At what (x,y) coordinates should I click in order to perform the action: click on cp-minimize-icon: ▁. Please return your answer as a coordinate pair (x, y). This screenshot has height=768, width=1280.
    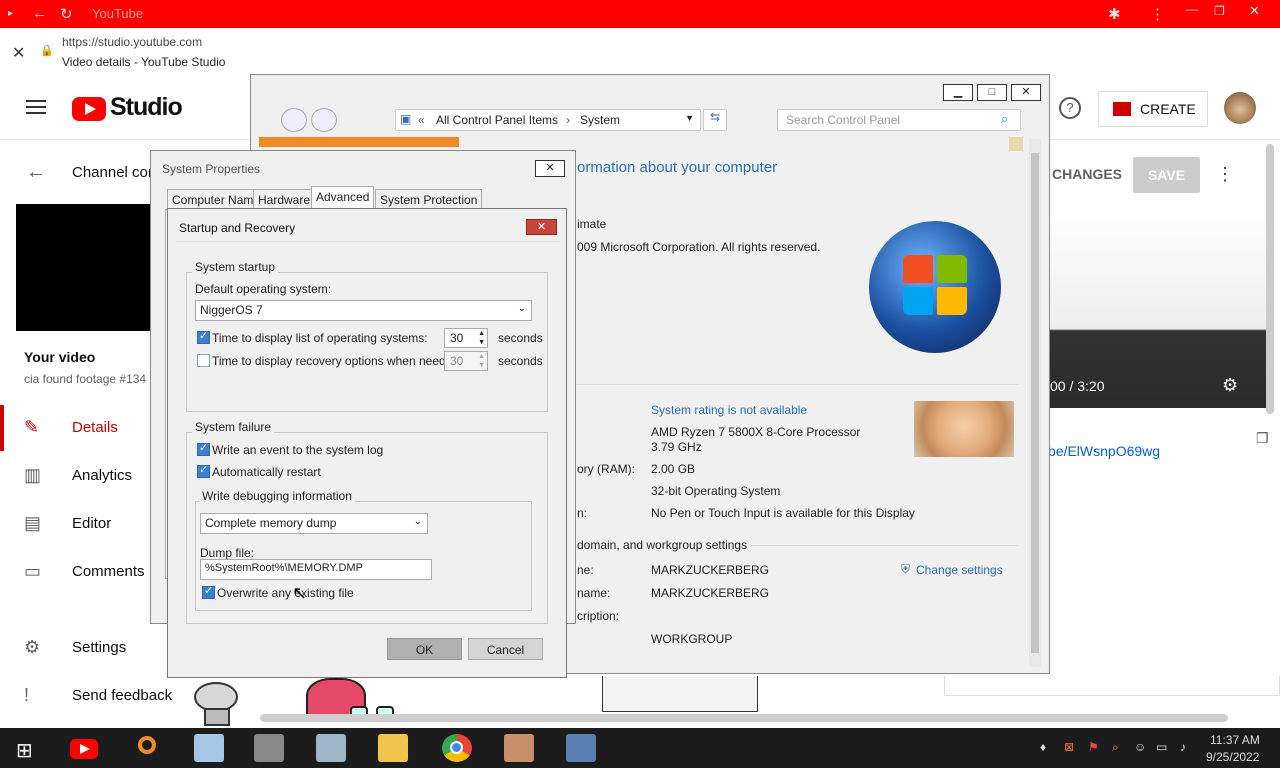
    Looking at the image, I should click on (958, 92).